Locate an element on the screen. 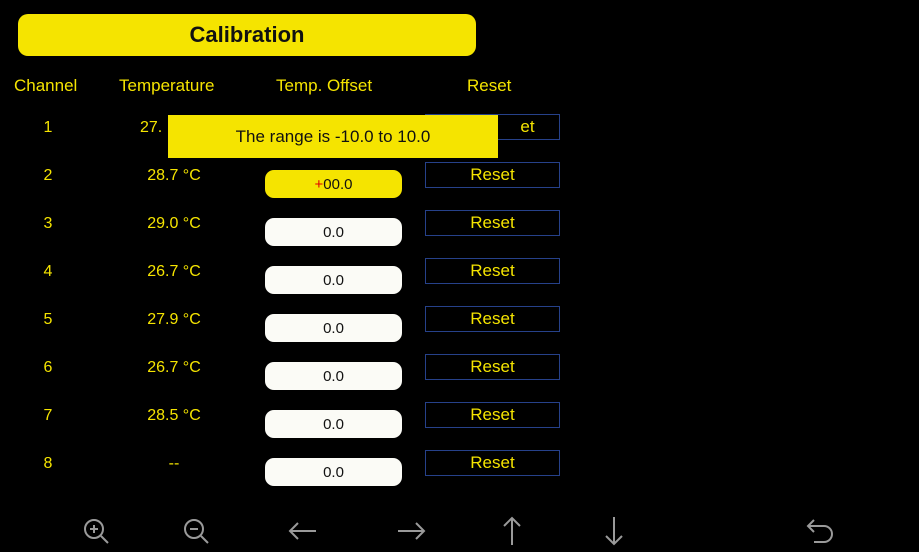 This screenshot has width=919, height=552. table-row: 3 29.0 °C 0.0 Reset is located at coordinates (459, 236).